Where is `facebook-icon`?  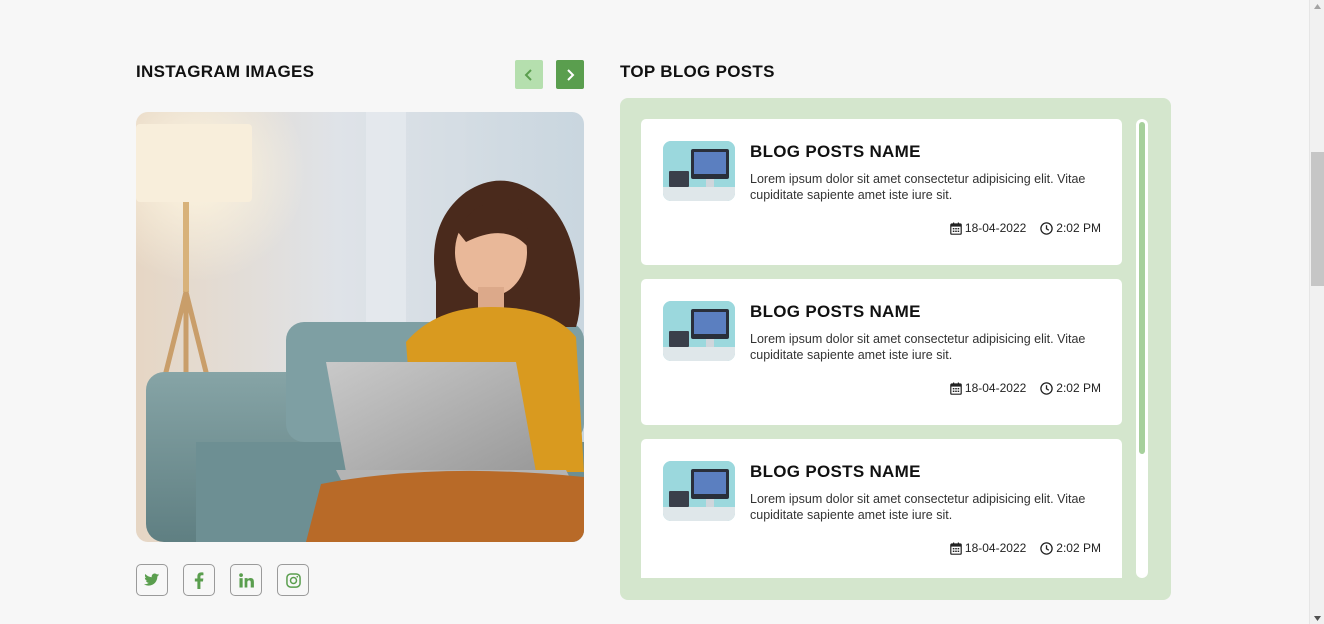
facebook-icon is located at coordinates (199, 580).